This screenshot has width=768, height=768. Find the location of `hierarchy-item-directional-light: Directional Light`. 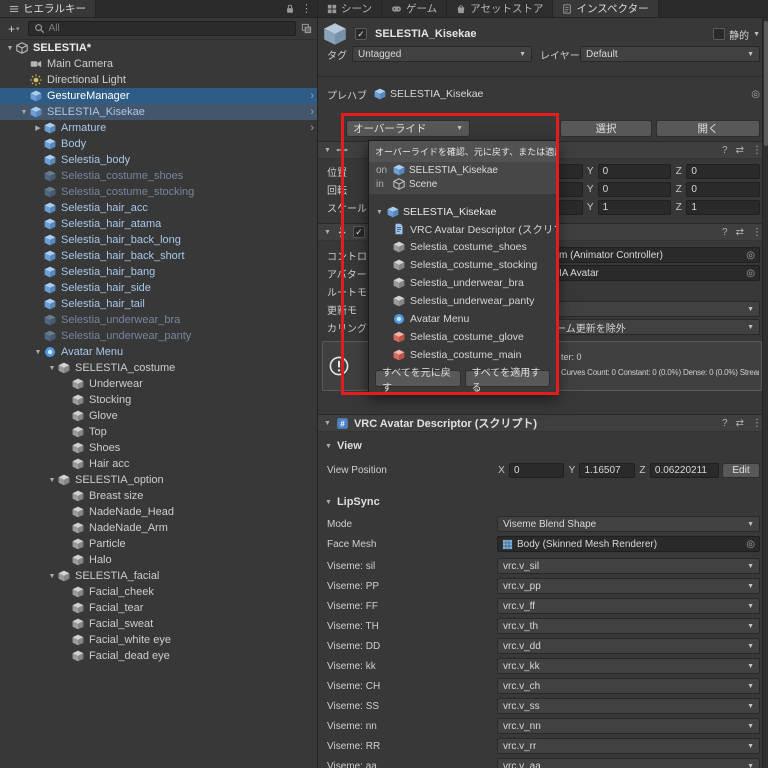

hierarchy-item-directional-light: Directional Light is located at coordinates (158, 80).